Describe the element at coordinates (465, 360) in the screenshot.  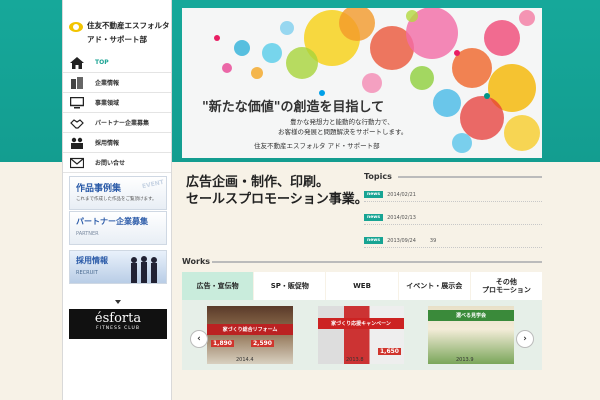
I see `thumb-caption: 2013.9` at that location.